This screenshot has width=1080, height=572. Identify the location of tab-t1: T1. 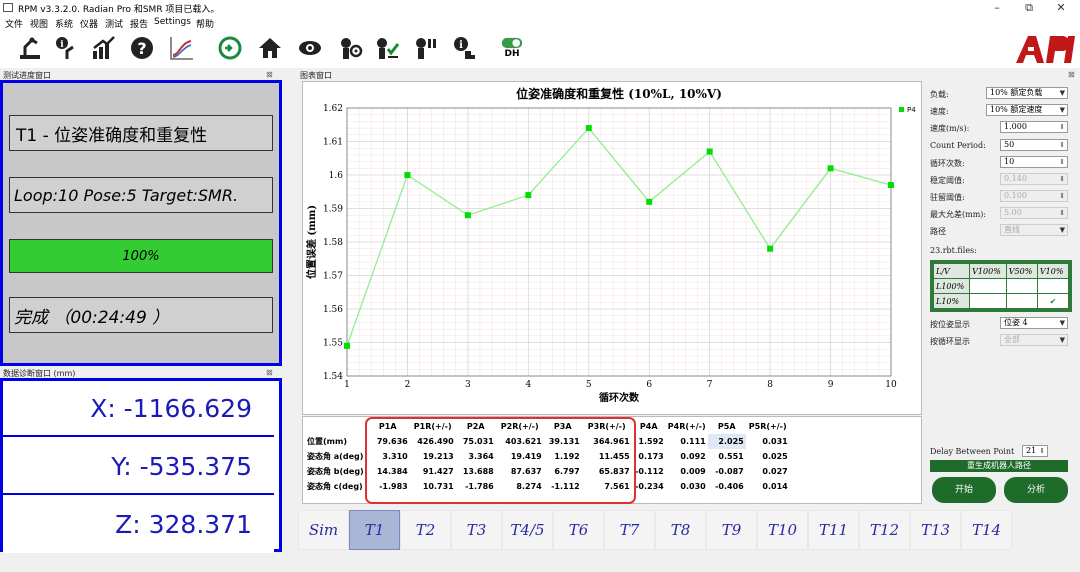
(374, 530).